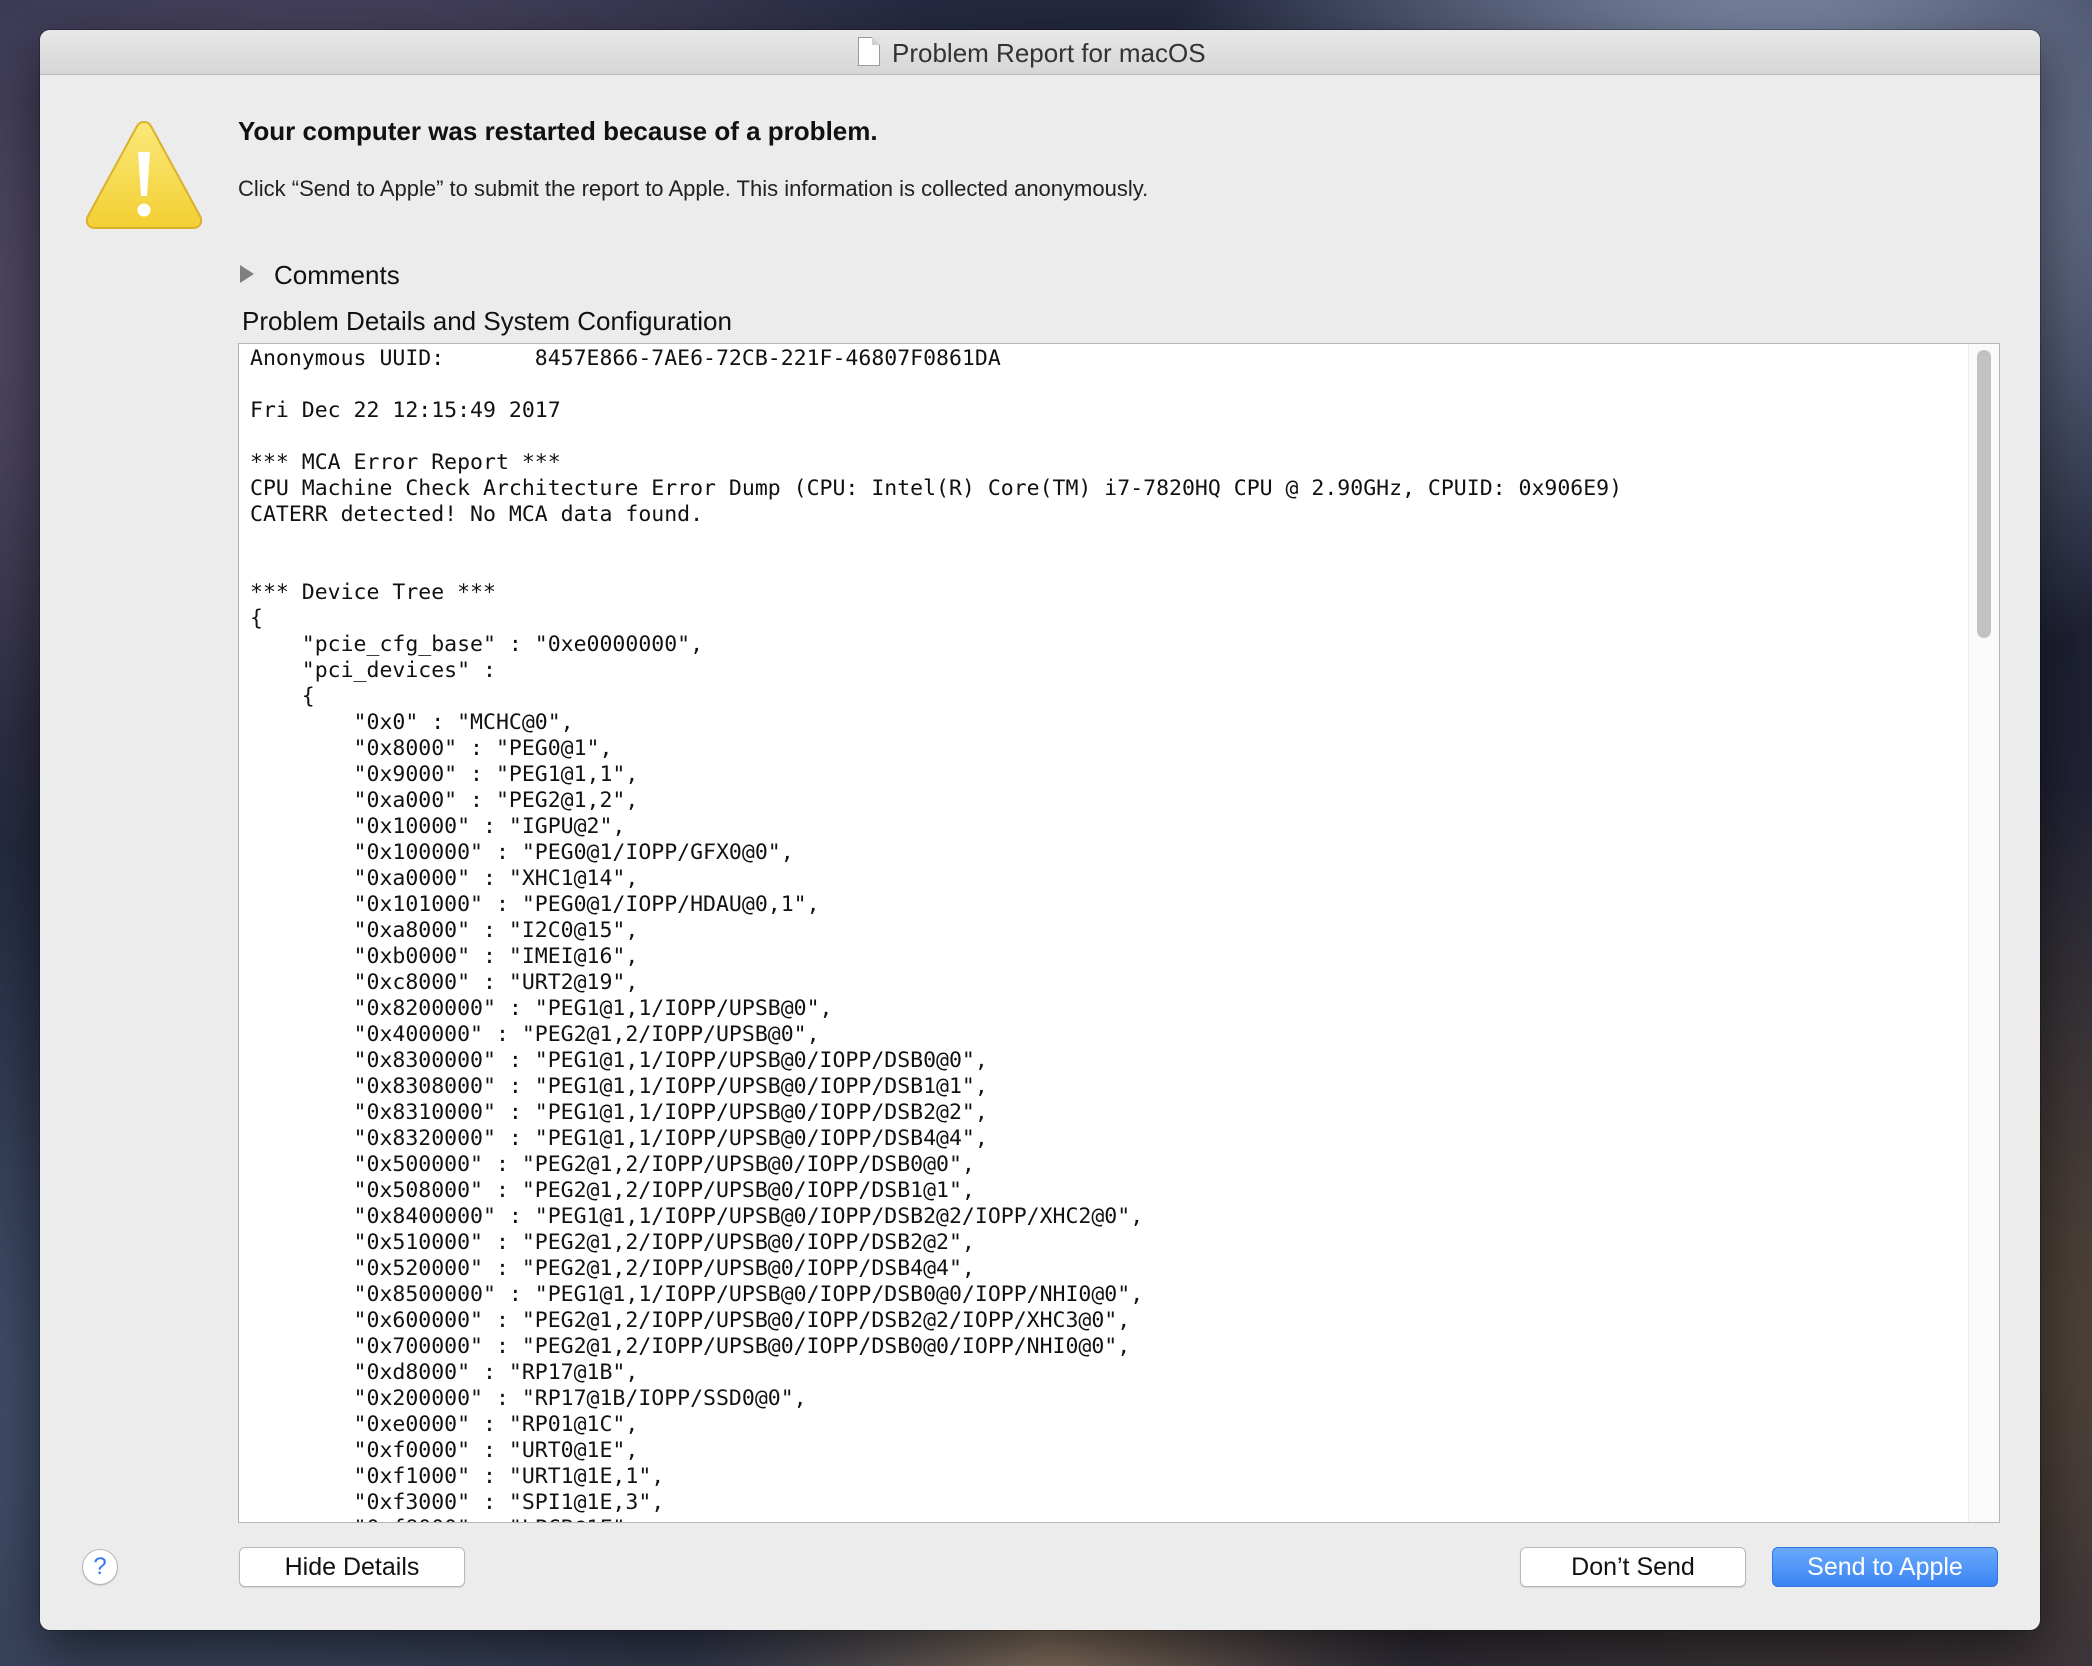  What do you see at coordinates (1049, 53) in the screenshot?
I see `window-title: Problem Report for macOS` at bounding box center [1049, 53].